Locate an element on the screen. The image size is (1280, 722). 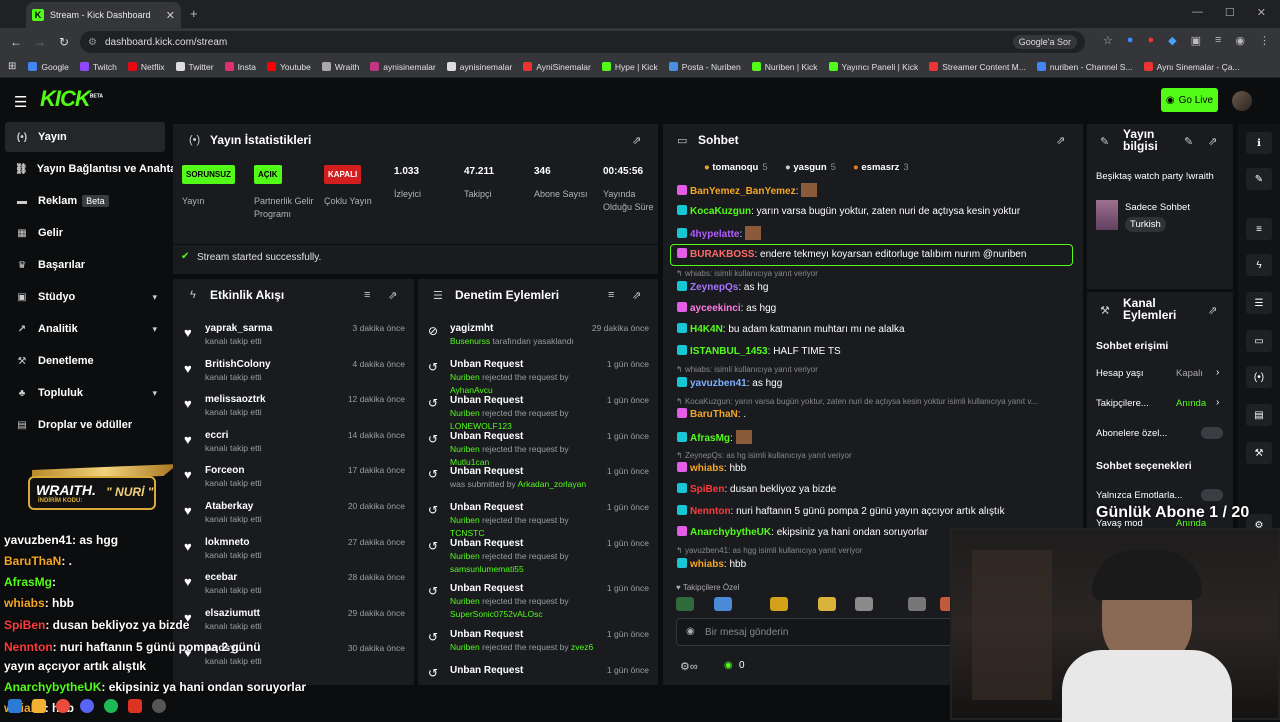
sidebar-item-droplar-ve-d-ller: ▤ Droplar ve ödüller is located at coordinates (85, 425).